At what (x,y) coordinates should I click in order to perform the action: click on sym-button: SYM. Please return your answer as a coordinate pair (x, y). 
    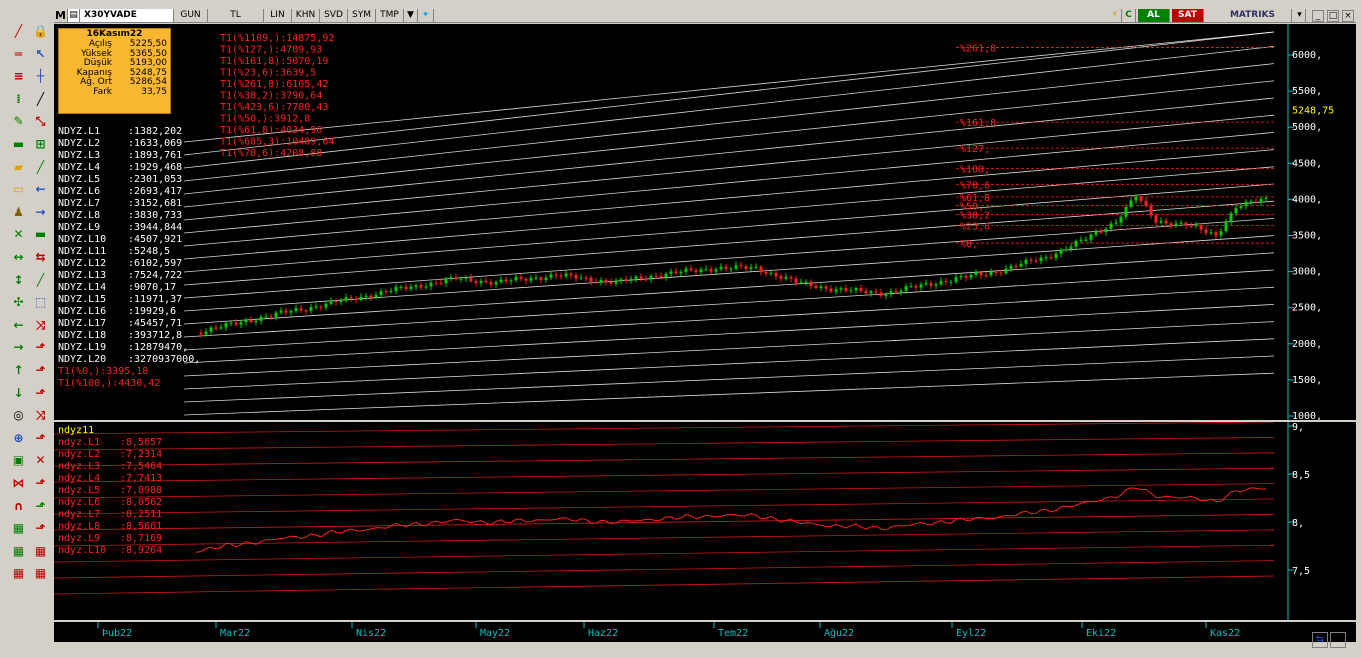
    Looking at the image, I should click on (362, 15).